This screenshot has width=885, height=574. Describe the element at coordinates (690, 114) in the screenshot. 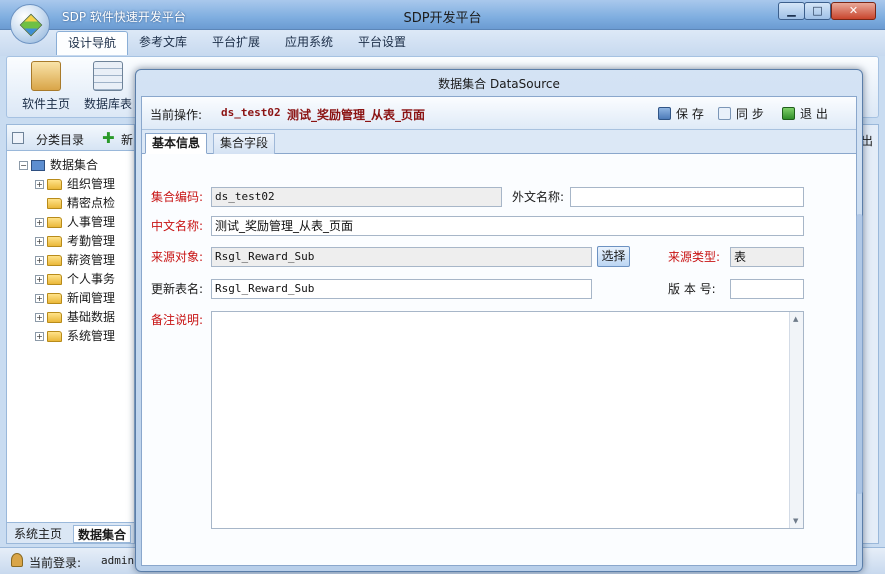

I see `save-label: 保 存` at that location.